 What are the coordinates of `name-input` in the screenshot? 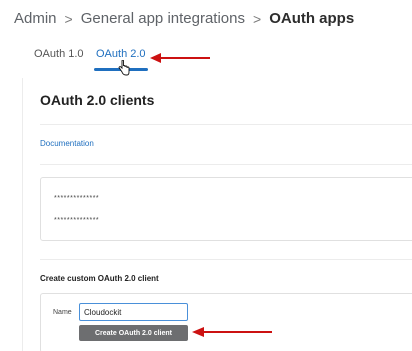 It's located at (133, 312).